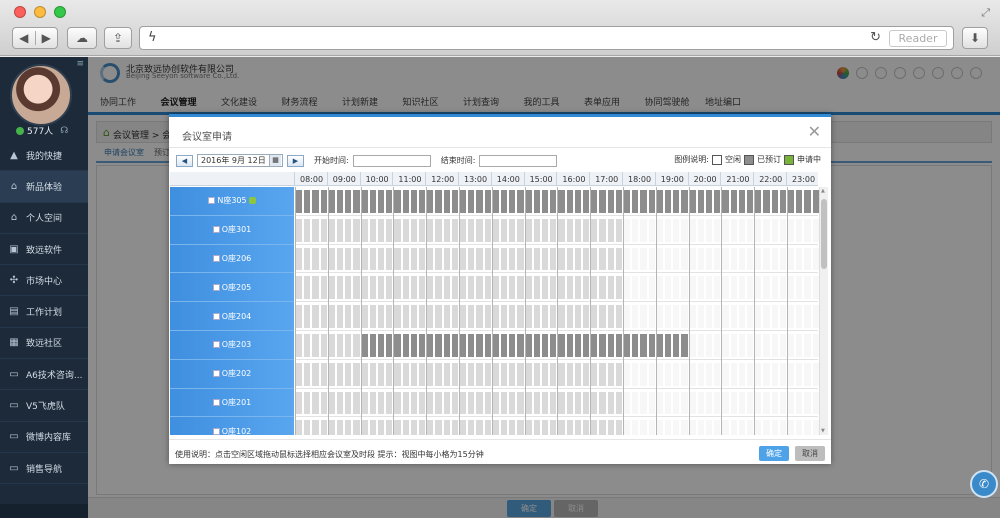 This screenshot has height=518, width=1000. Describe the element at coordinates (240, 160) in the screenshot. I see `date-field: 2016年 9月 12日 ▦` at that location.